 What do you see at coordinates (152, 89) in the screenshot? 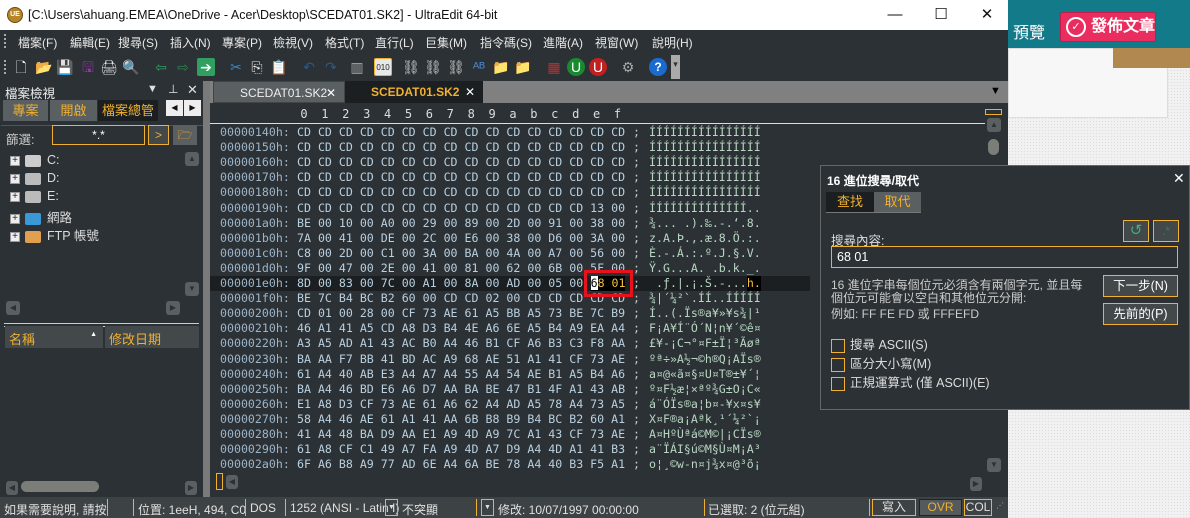
I see `panel-menu-icon: ▼` at bounding box center [152, 89].